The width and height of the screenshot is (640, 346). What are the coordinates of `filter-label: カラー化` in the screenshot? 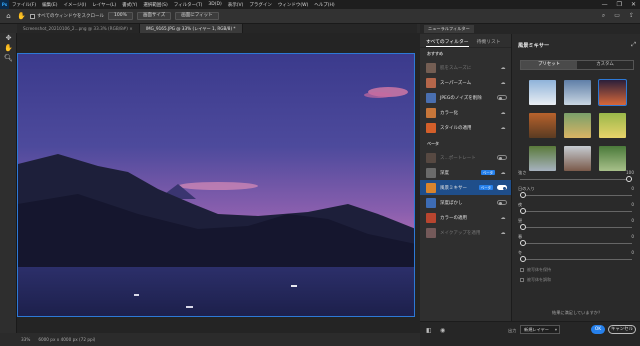 It's located at (449, 113).